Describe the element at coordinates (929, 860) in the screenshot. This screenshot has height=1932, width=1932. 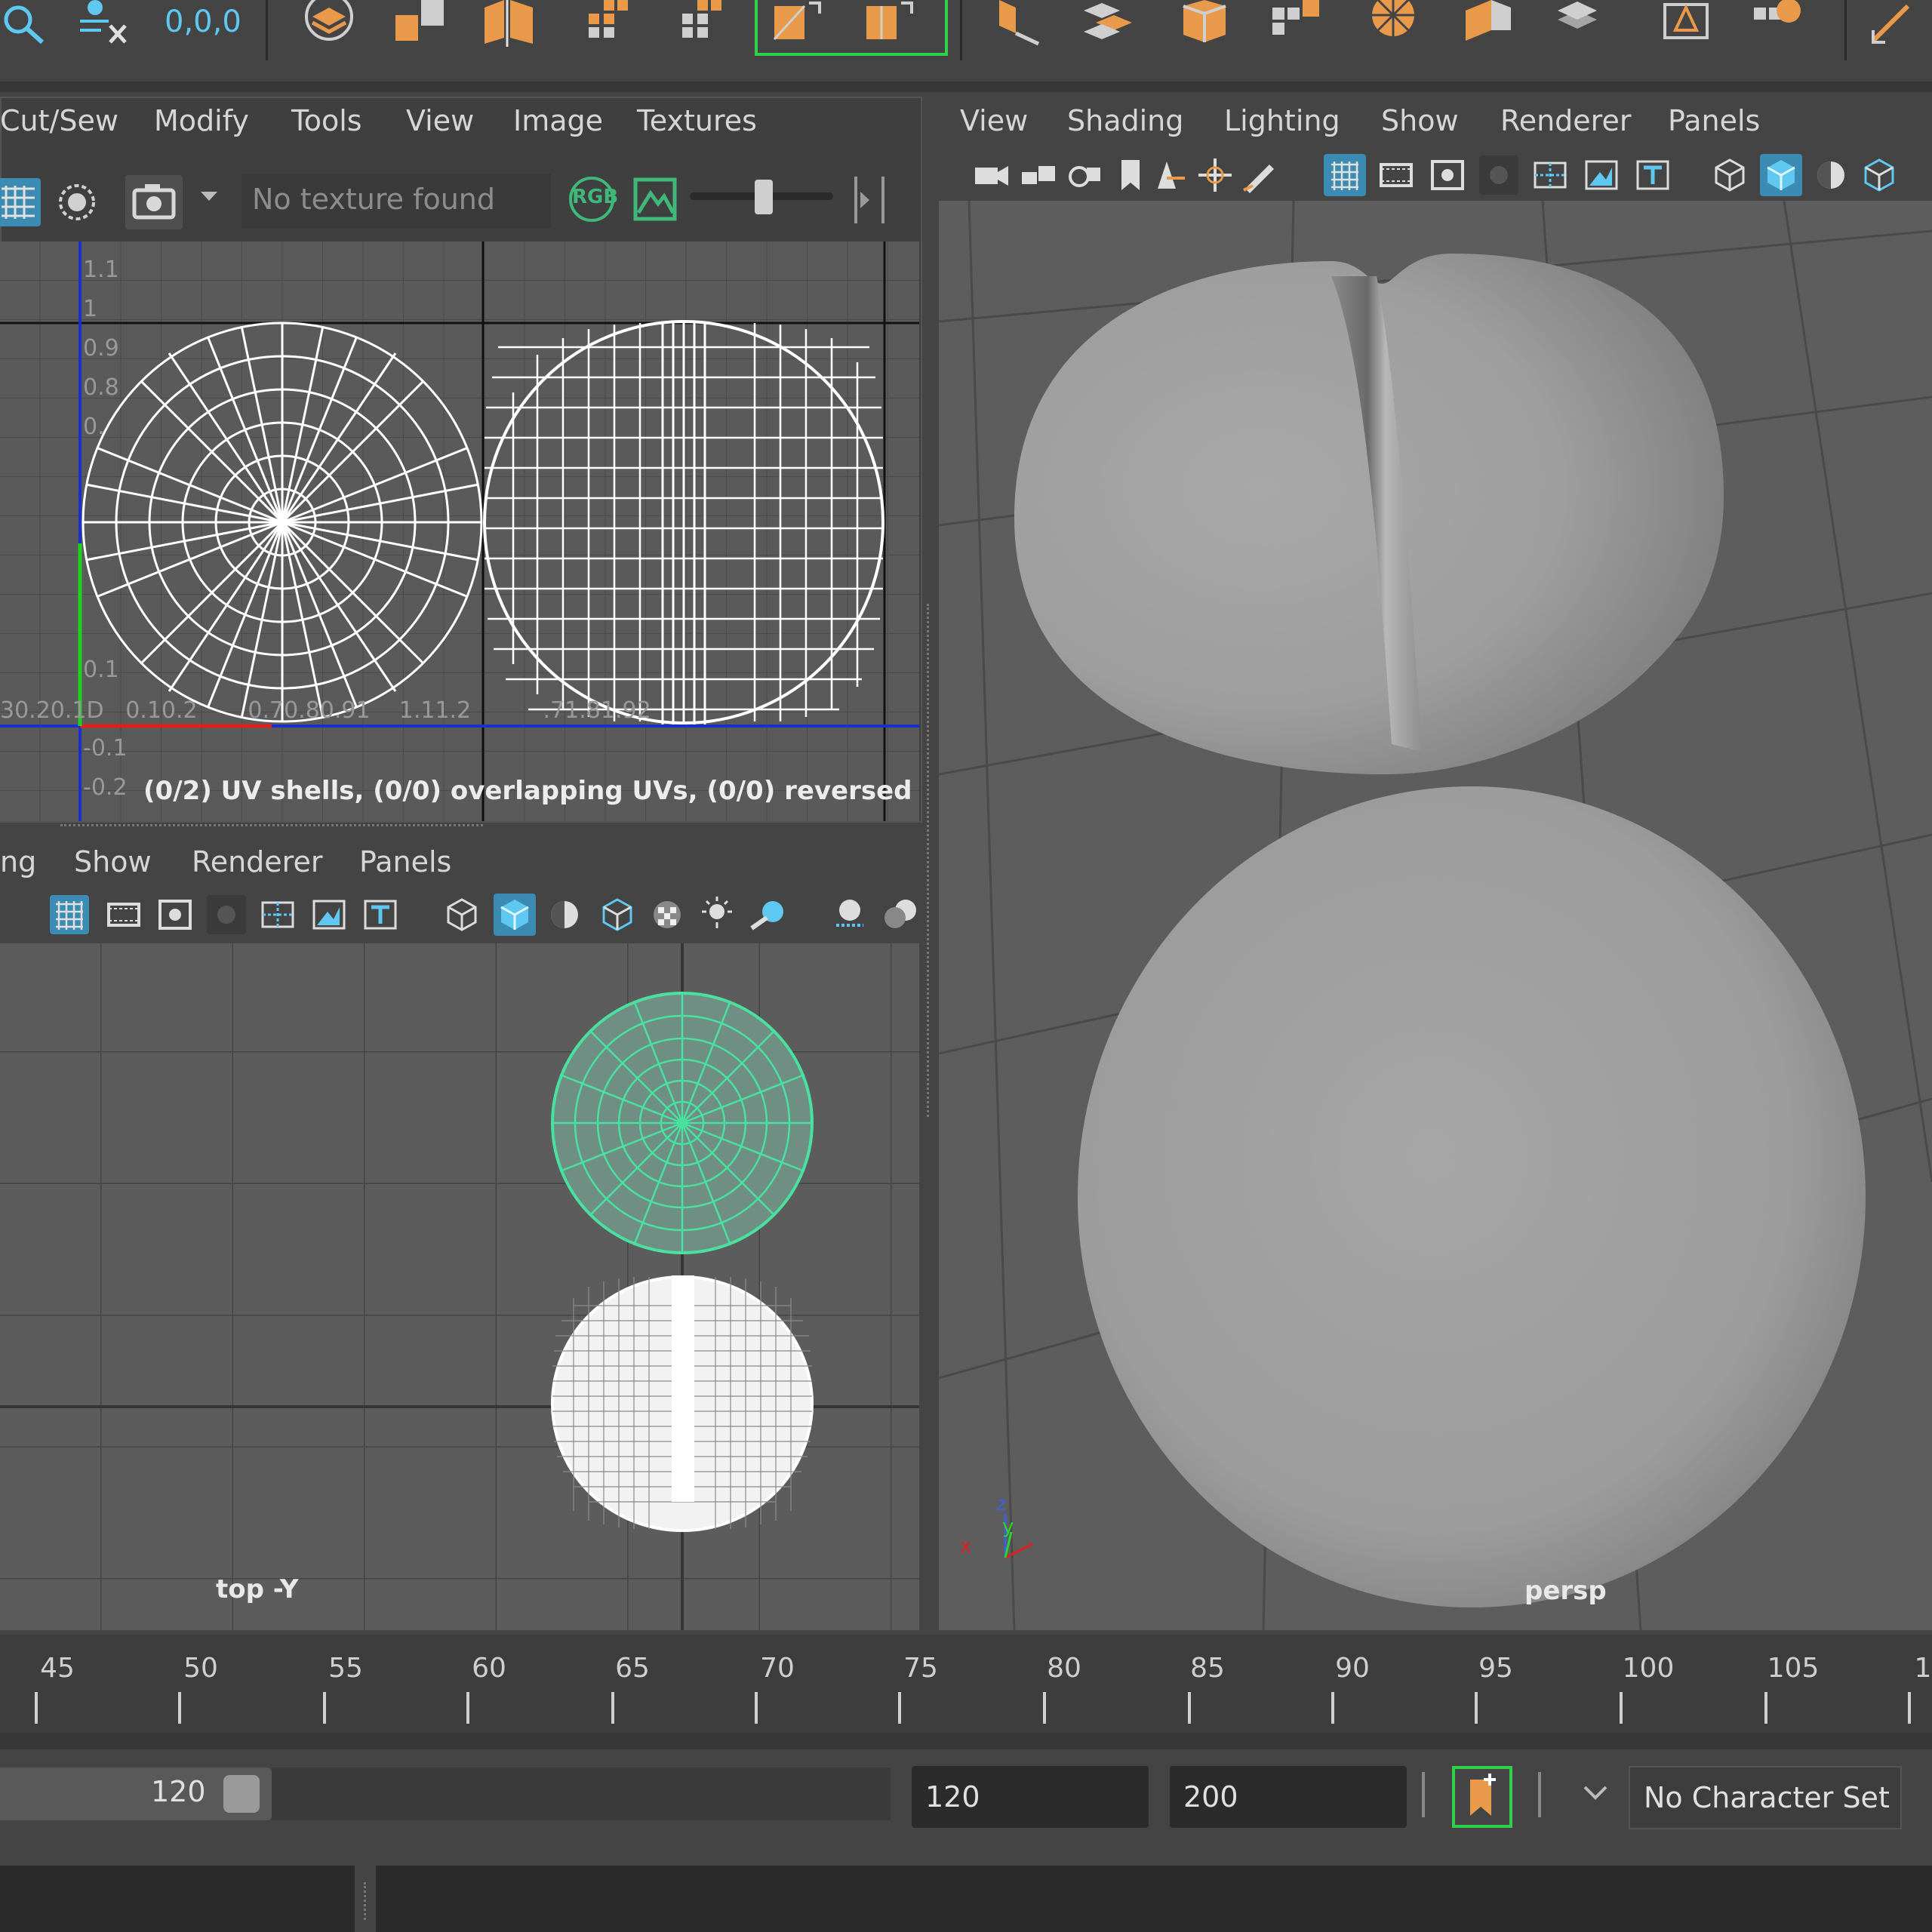
I see `splitter-grip` at that location.